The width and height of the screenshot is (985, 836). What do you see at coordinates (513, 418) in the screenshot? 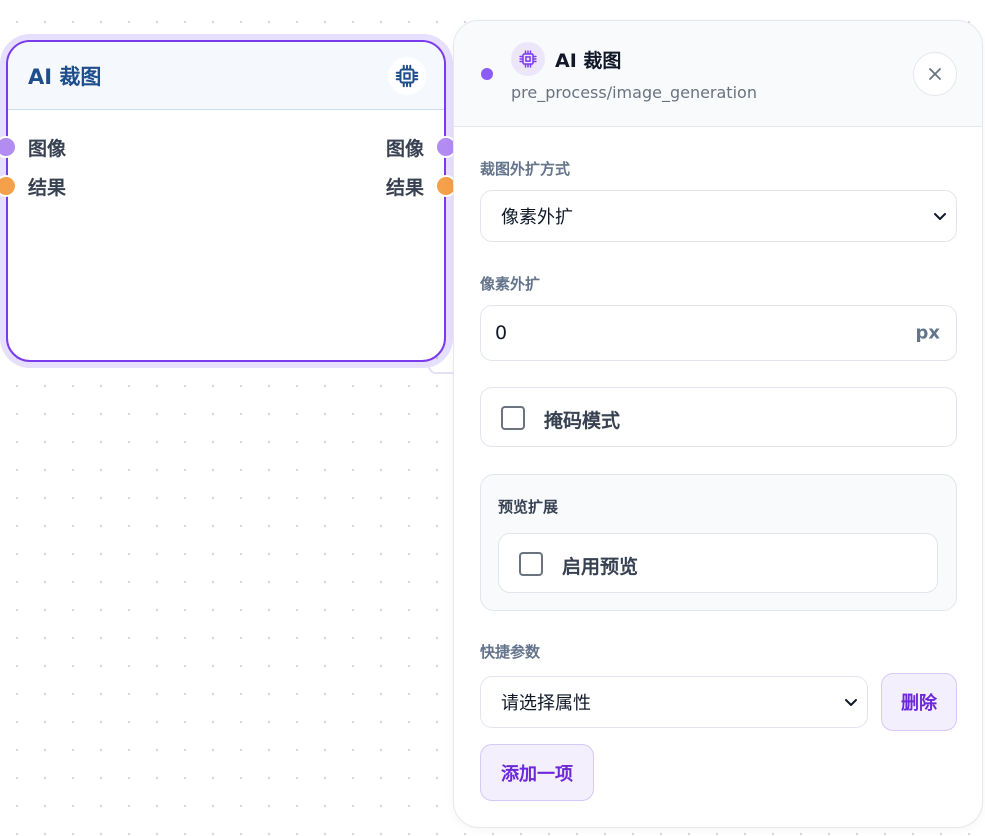
I see `mask-mode-checkbox` at bounding box center [513, 418].